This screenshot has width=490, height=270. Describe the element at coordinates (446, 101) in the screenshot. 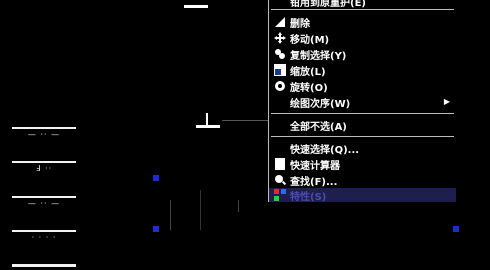

I see `submenu-arrow-icon: ▶` at that location.